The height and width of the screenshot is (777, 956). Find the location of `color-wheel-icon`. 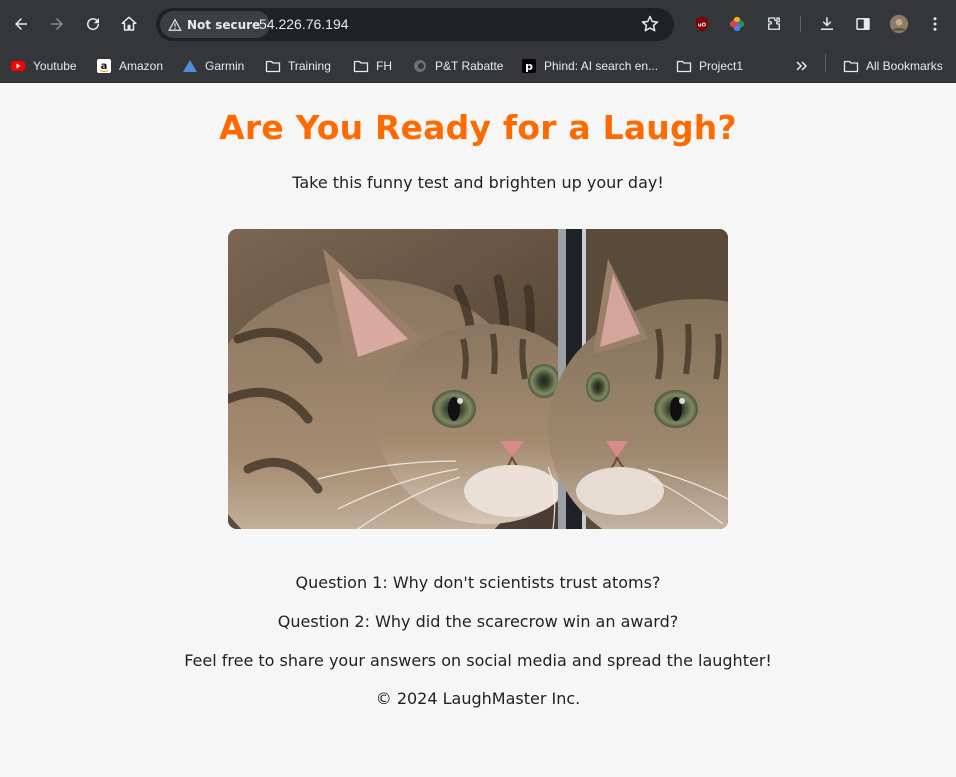

color-wheel-icon is located at coordinates (737, 24).